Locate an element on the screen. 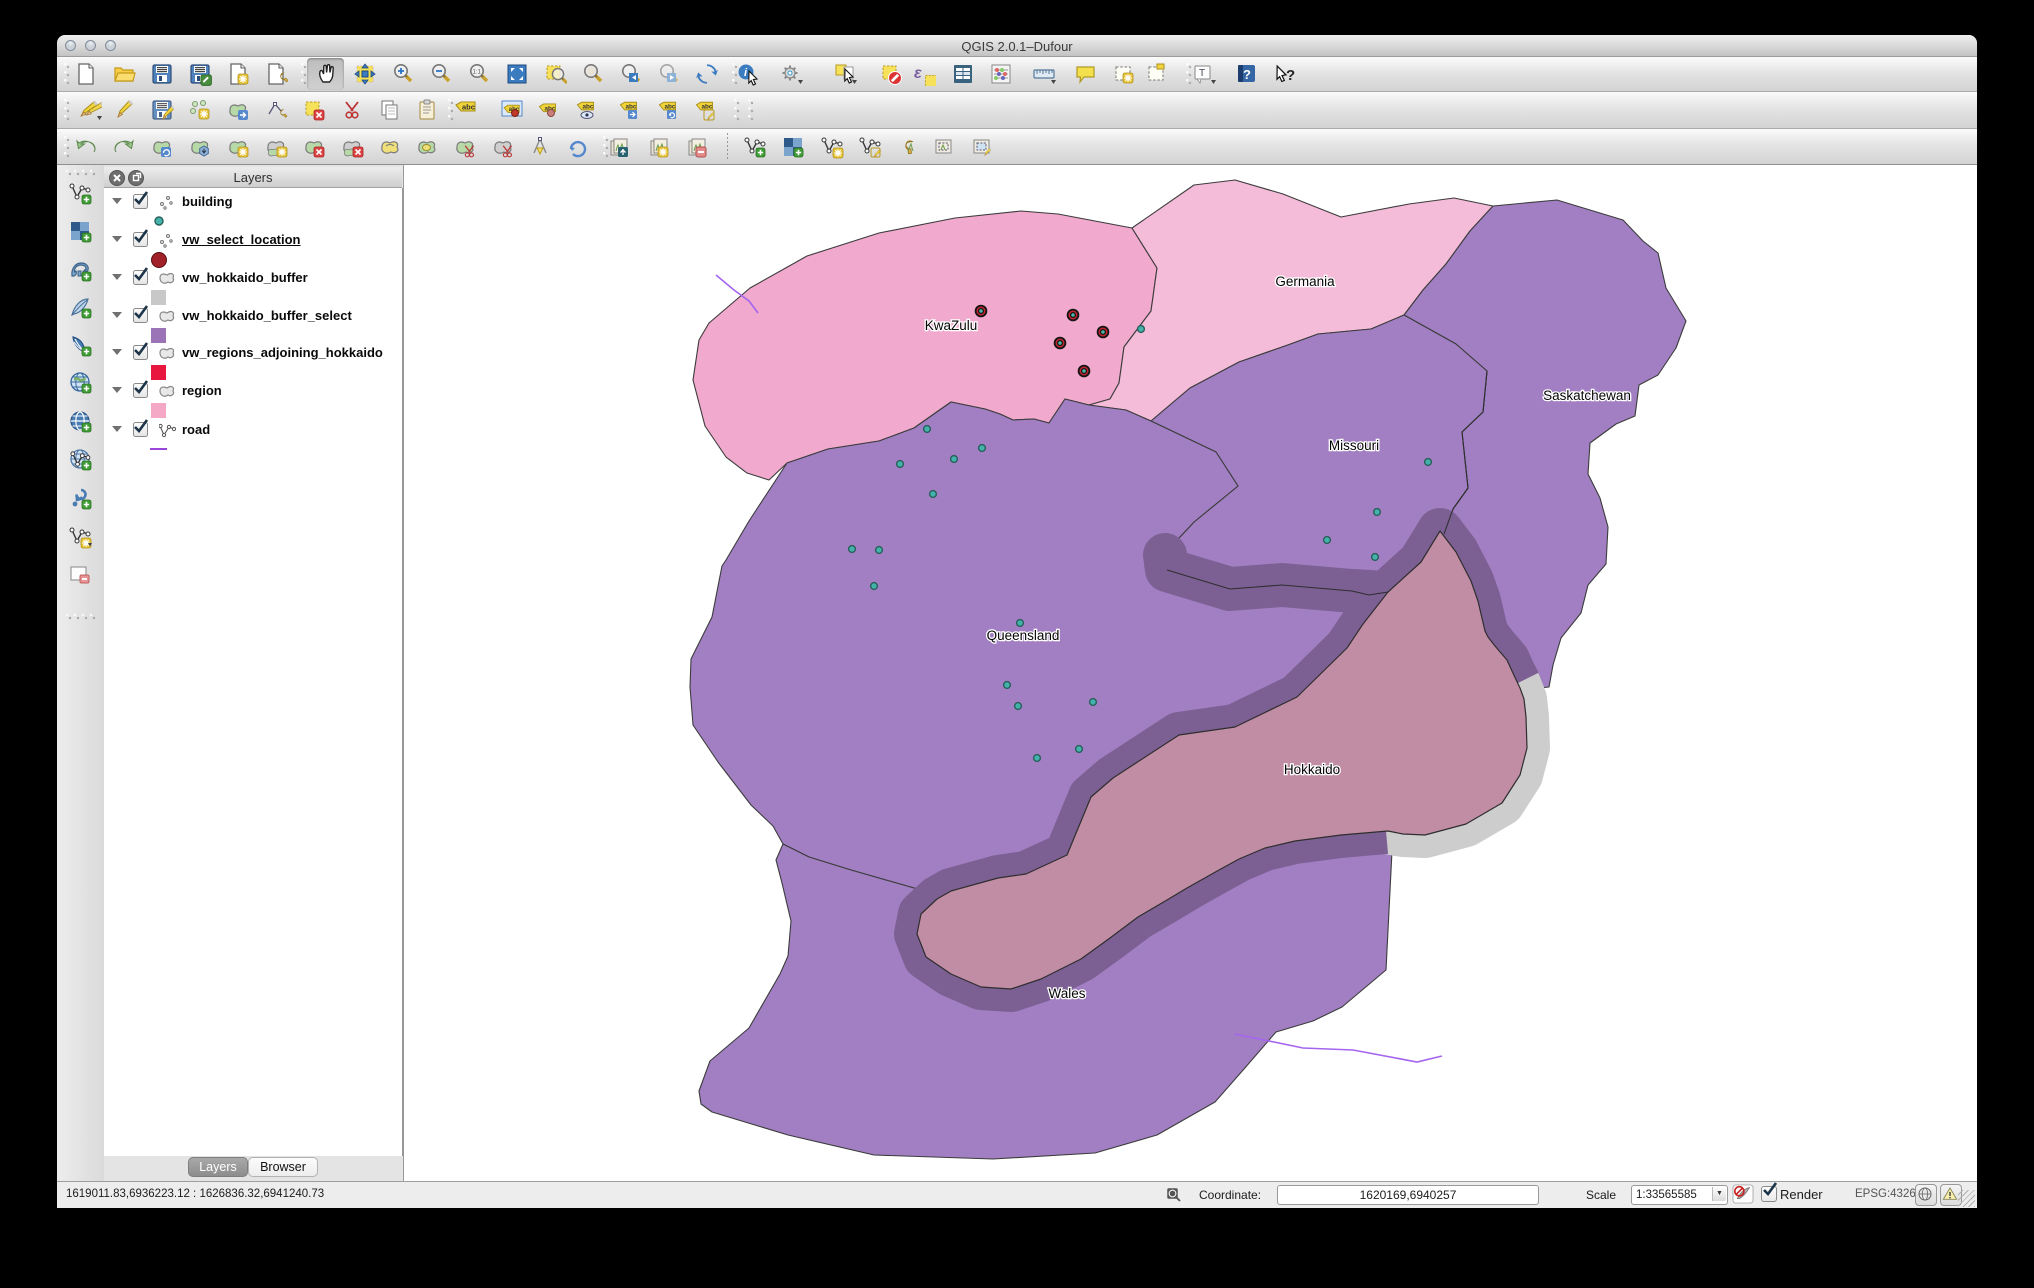  svg-text: Missouri is located at coordinates (1354, 445).